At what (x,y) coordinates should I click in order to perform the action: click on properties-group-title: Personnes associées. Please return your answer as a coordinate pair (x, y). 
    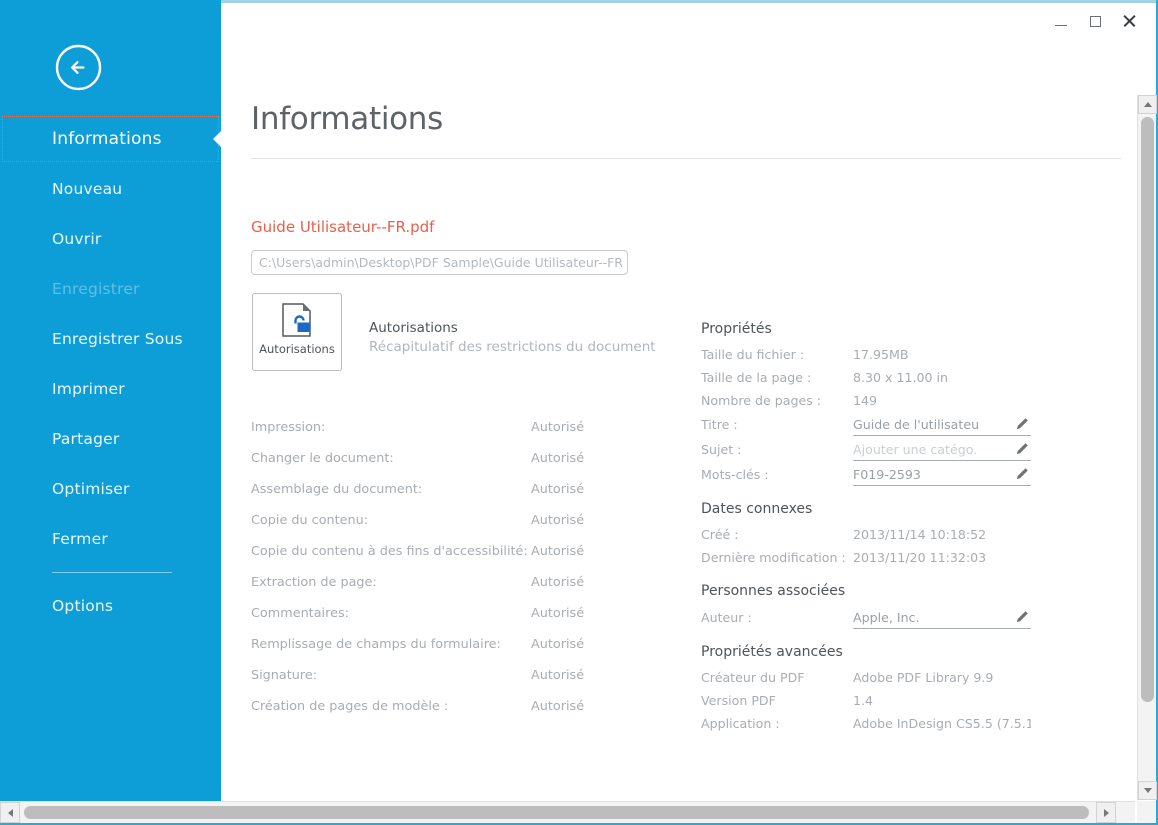
    Looking at the image, I should click on (773, 591).